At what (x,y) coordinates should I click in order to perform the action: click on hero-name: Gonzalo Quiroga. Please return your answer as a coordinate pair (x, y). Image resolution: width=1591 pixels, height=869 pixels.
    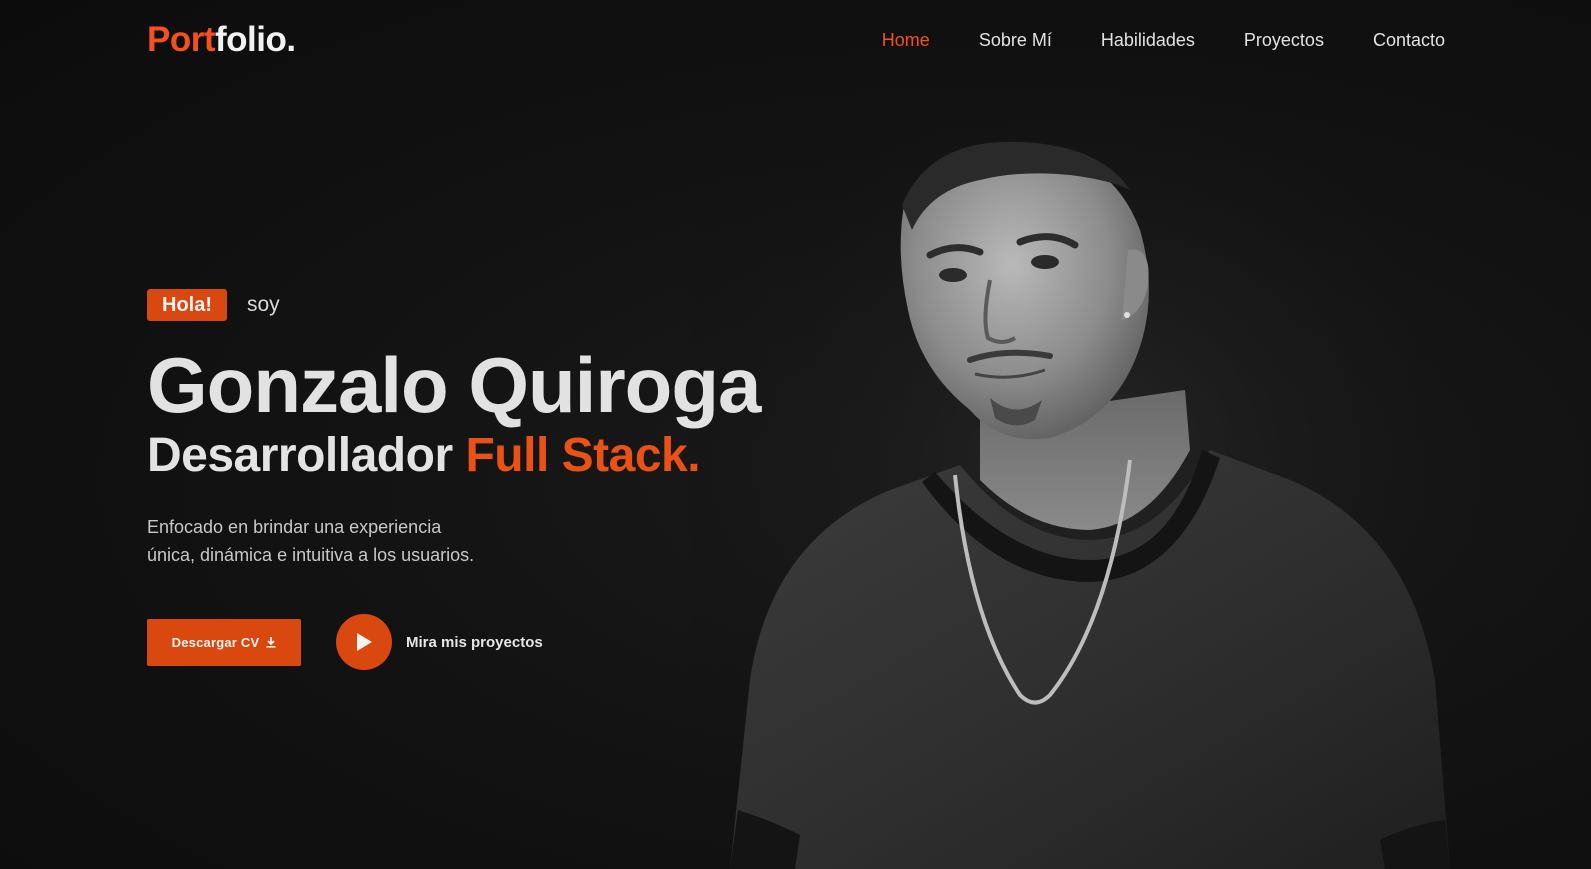
    Looking at the image, I should click on (454, 385).